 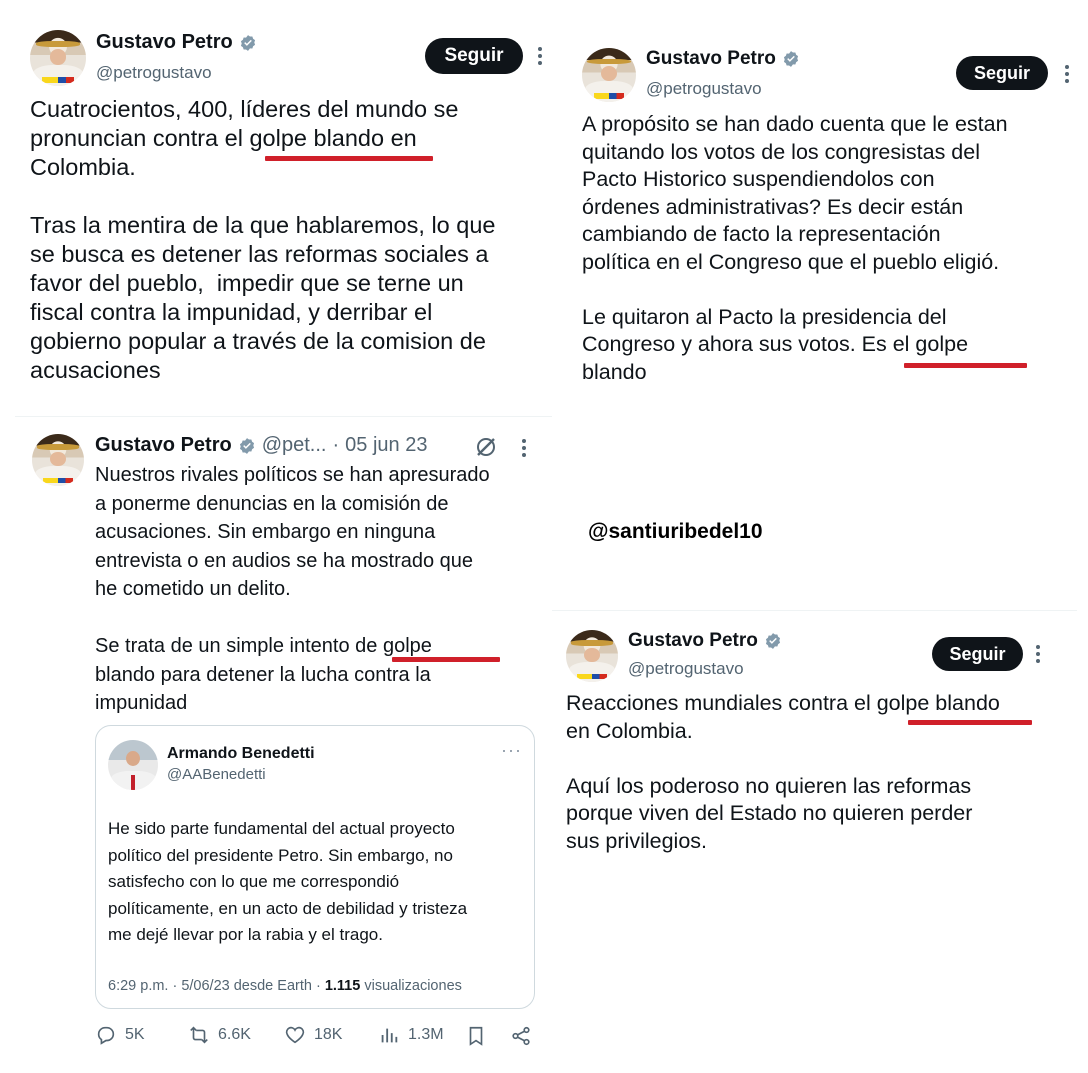 What do you see at coordinates (219, 1035) in the screenshot?
I see `retweet-button: 6.6K` at bounding box center [219, 1035].